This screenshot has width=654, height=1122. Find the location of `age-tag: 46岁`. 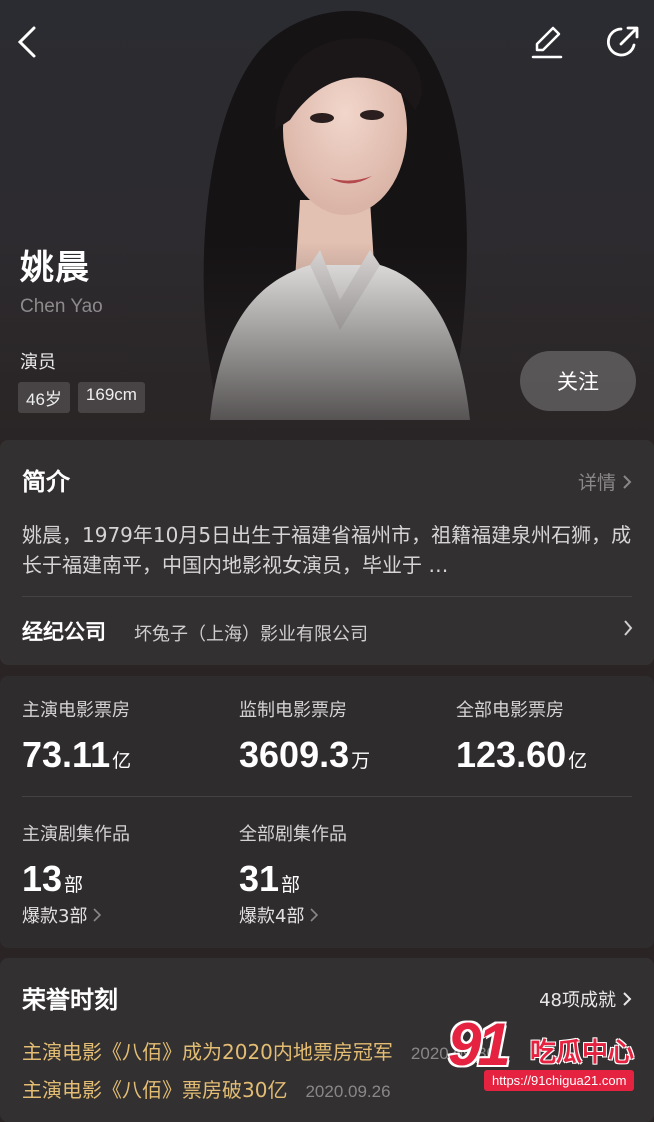

age-tag: 46岁 is located at coordinates (44, 397).